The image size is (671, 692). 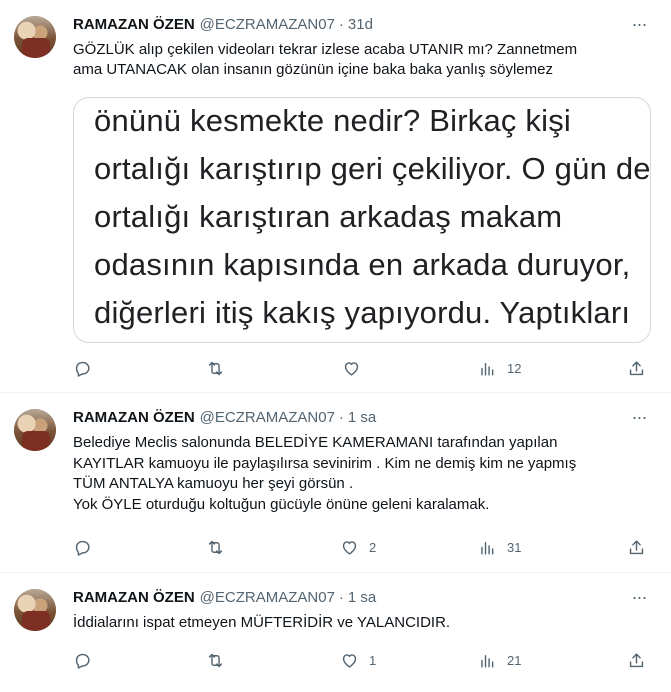 I want to click on tweet-actions: 2 31, so click(x=365, y=547).